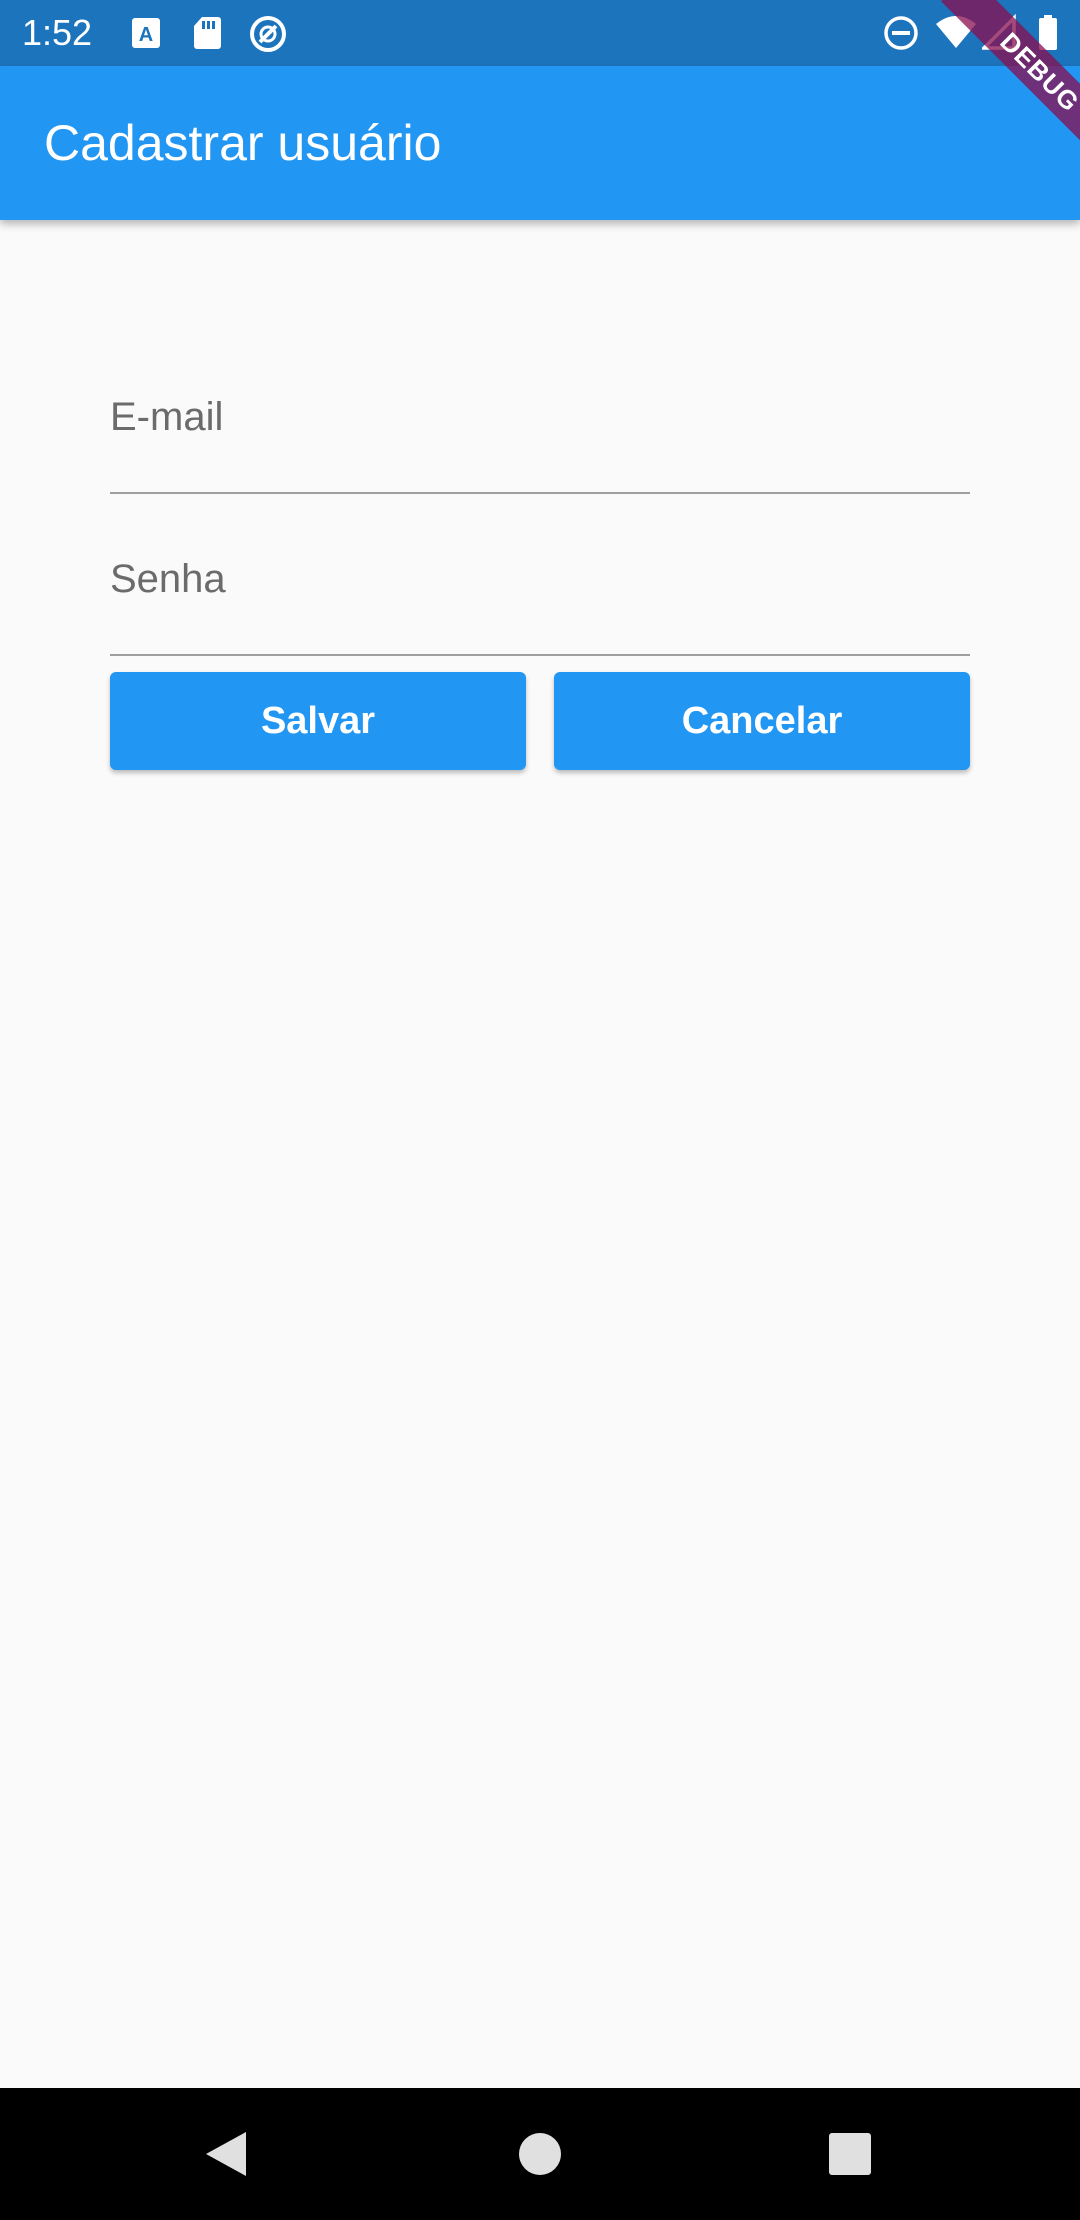 This screenshot has width=1080, height=2220. I want to click on app-bar: Cadastrar usuário, so click(540, 143).